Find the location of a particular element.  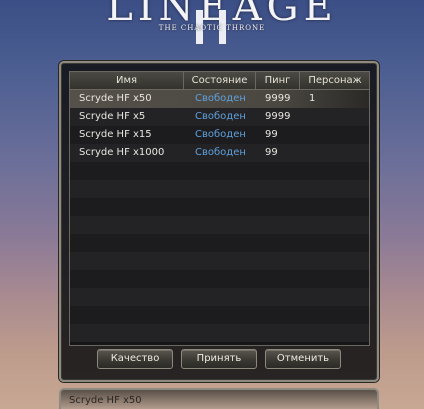

column-header-ping: Пинг is located at coordinates (278, 80).